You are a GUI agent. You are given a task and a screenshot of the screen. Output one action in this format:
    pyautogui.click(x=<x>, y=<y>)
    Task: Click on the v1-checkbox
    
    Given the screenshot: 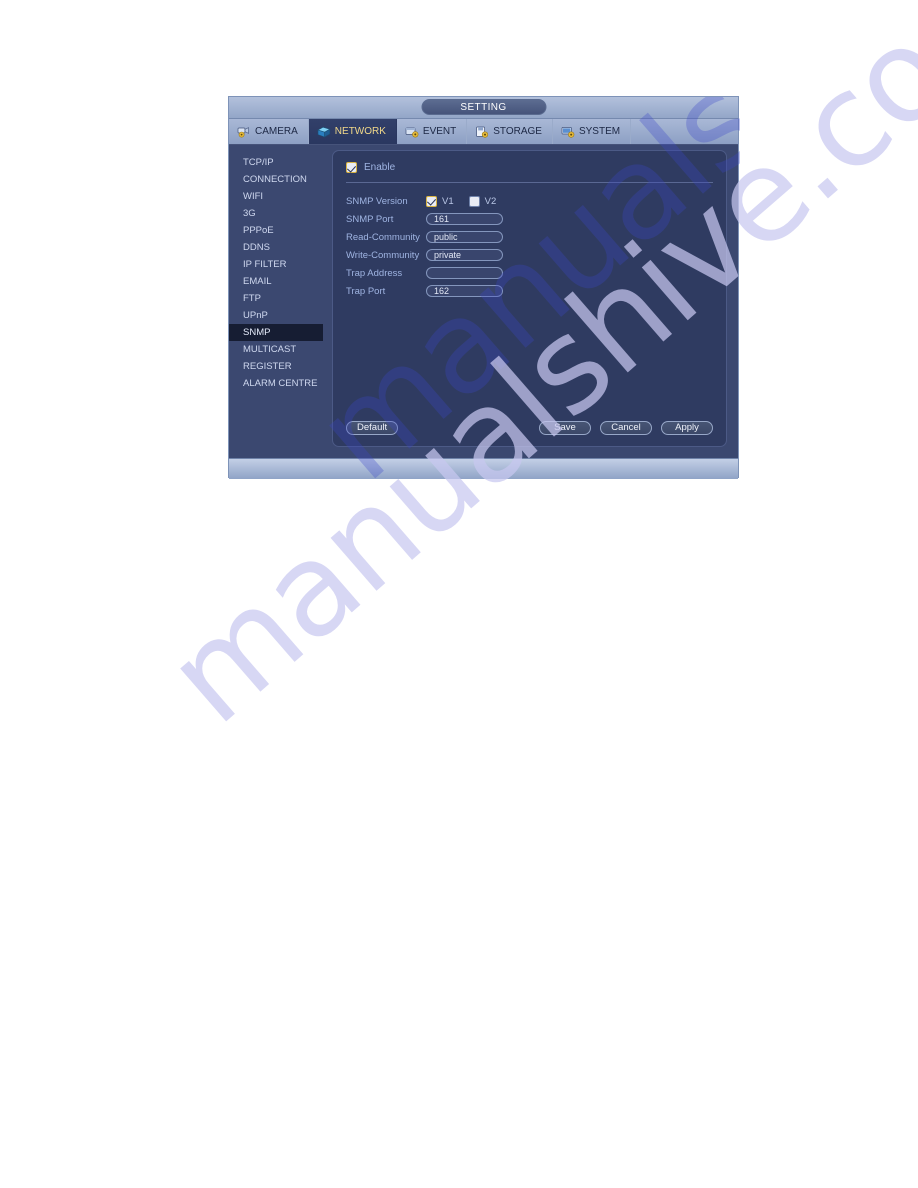 What is the action you would take?
    pyautogui.click(x=431, y=201)
    